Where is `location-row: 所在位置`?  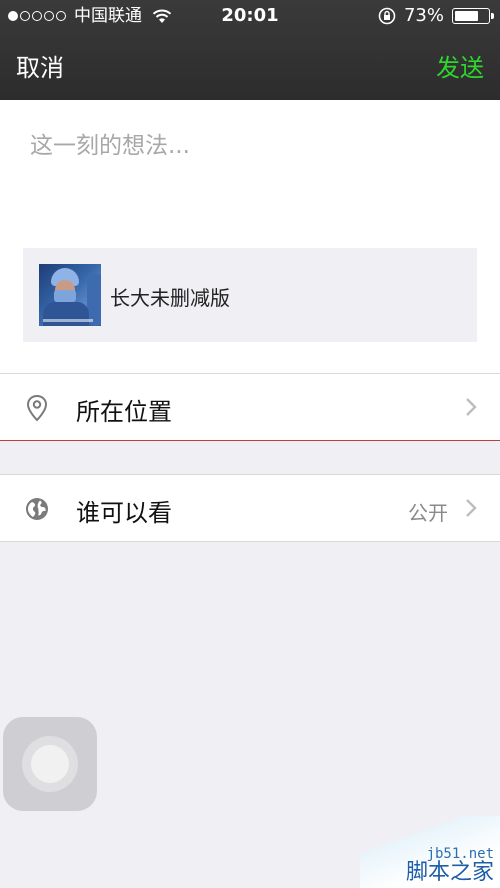 location-row: 所在位置 is located at coordinates (250, 407).